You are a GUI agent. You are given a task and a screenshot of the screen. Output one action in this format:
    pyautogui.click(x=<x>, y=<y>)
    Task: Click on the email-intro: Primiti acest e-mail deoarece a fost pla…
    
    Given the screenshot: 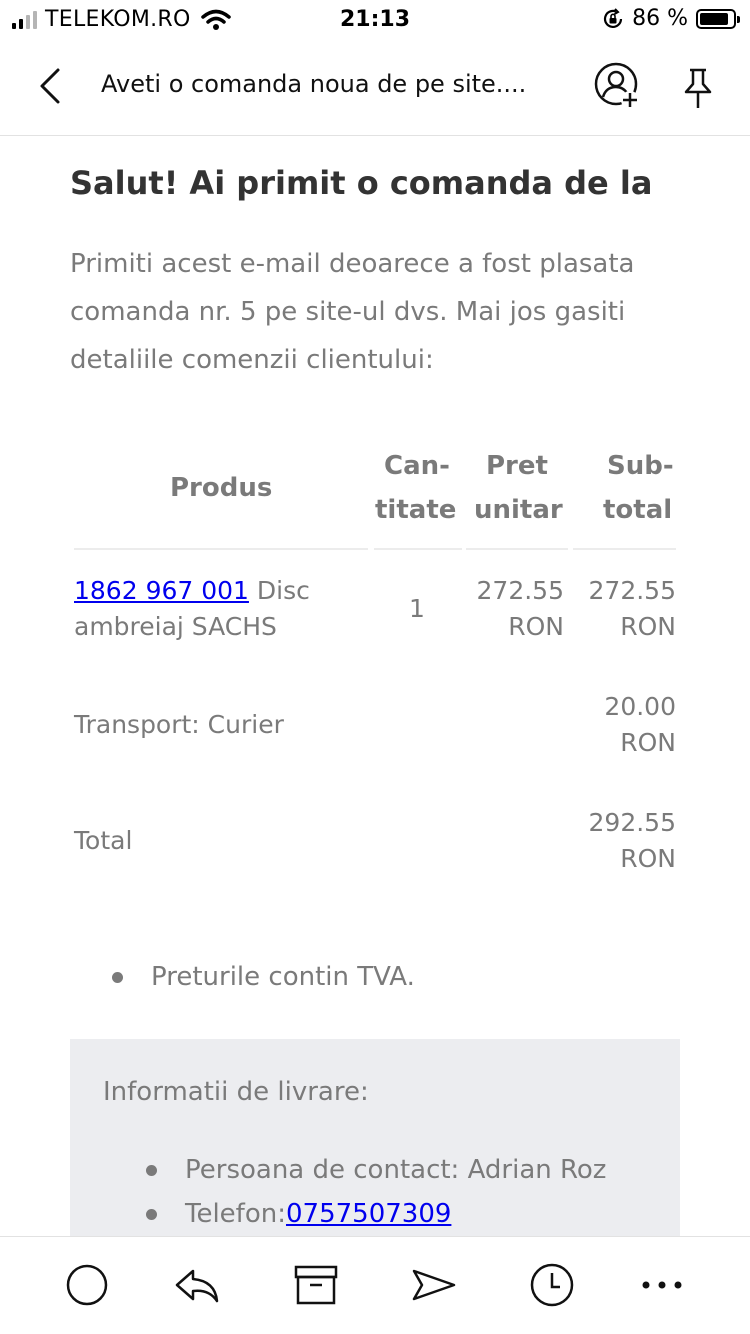 What is the action you would take?
    pyautogui.click(x=352, y=312)
    